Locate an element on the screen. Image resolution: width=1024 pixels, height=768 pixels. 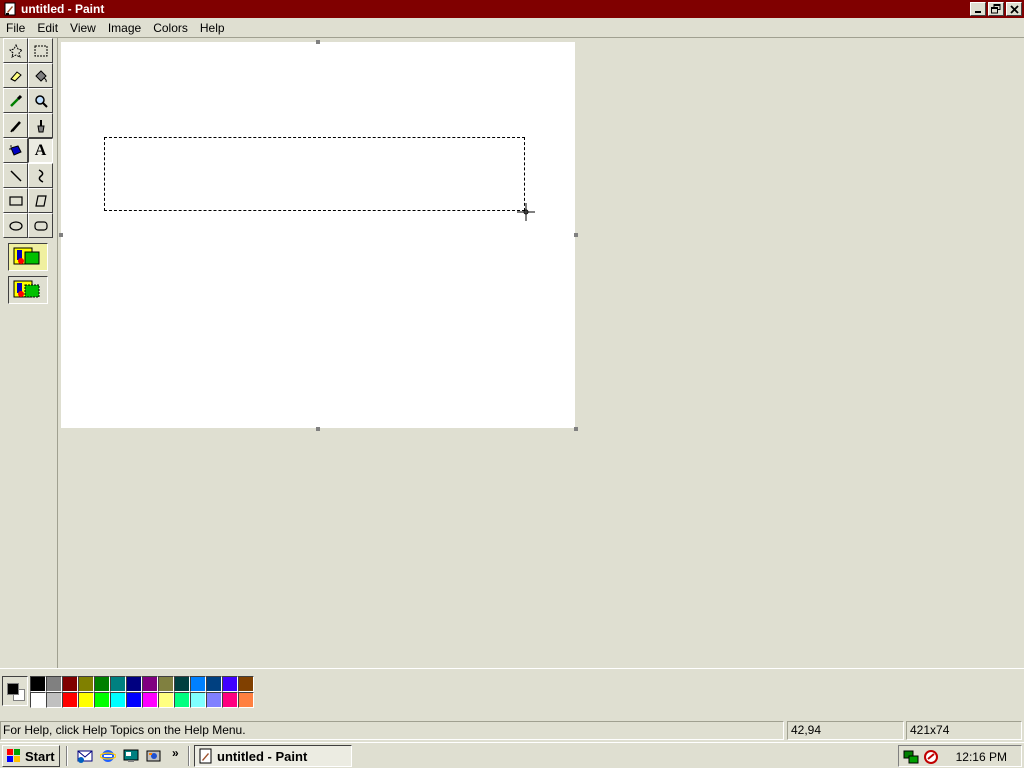
volume-icon is located at coordinates (931, 757).